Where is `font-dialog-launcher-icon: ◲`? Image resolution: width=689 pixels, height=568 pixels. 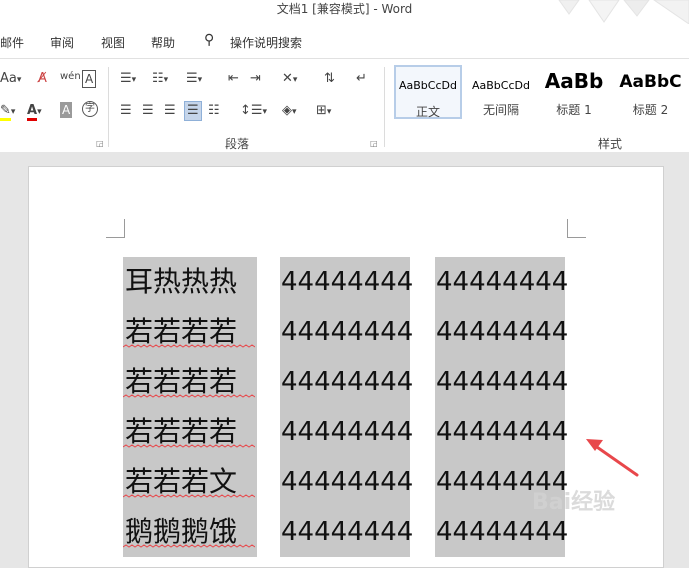
font-dialog-launcher-icon: ◲ is located at coordinates (100, 143).